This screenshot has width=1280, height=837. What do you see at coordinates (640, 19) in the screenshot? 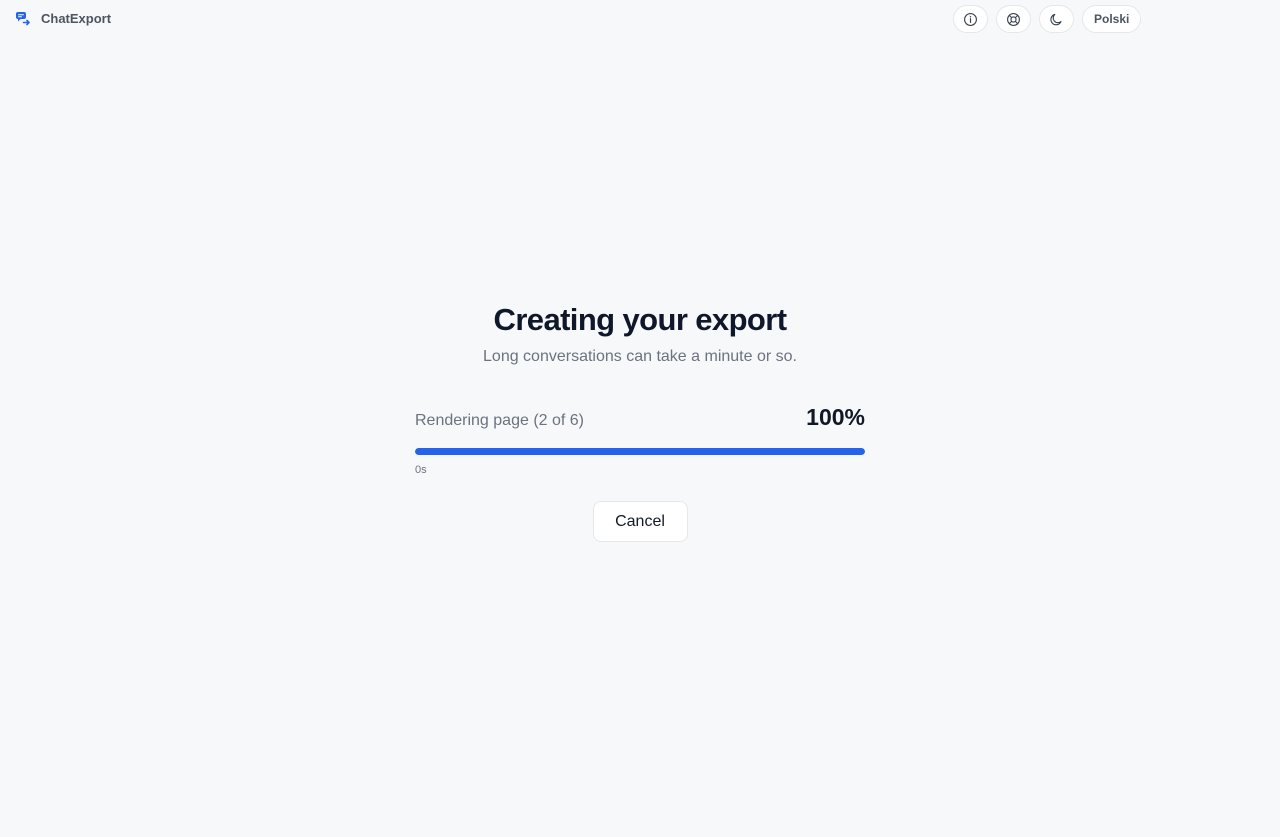
I see `top-bar: ChatExport Polski` at bounding box center [640, 19].